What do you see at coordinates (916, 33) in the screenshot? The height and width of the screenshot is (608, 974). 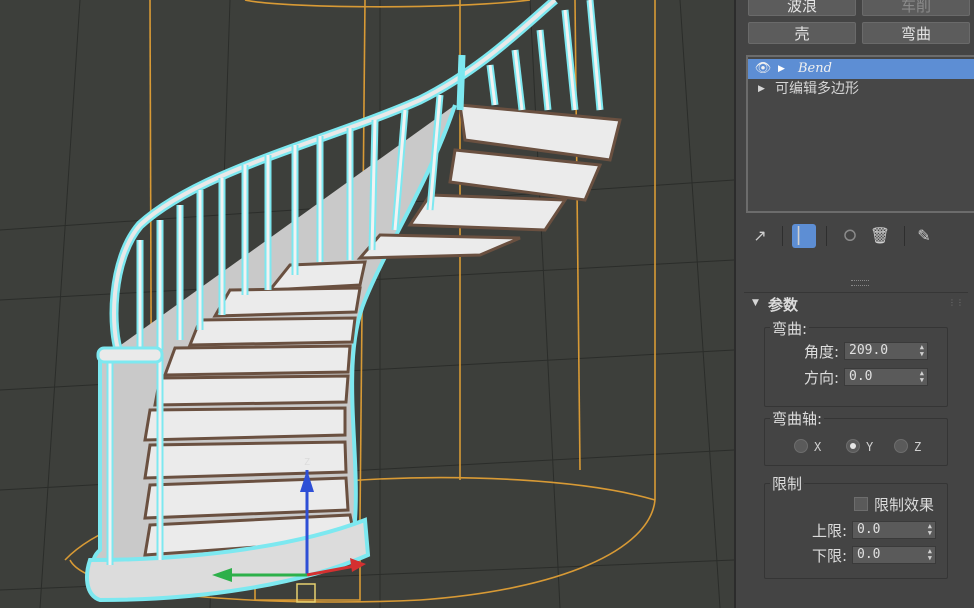 I see `bend-modifier-button: 弯曲` at bounding box center [916, 33].